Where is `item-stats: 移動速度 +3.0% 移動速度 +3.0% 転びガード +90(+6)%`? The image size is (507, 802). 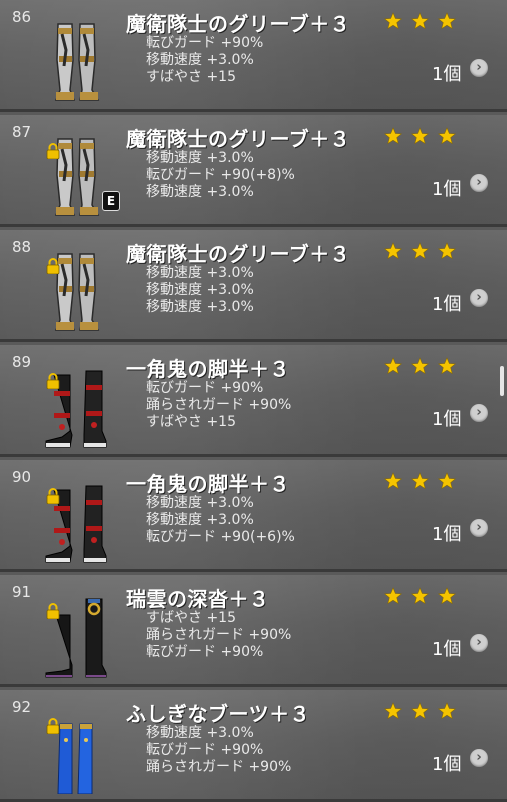
item-stats: 移動速度 +3.0% 移動速度 +3.0% 転びガード +90(+6)% is located at coordinates (220, 520).